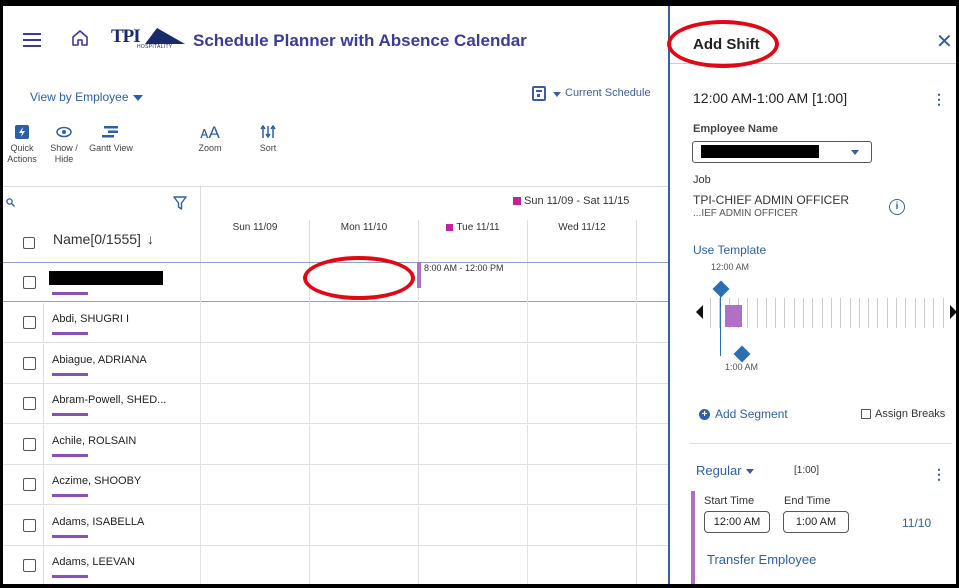 The height and width of the screenshot is (588, 959). I want to click on employee-select, so click(782, 152).